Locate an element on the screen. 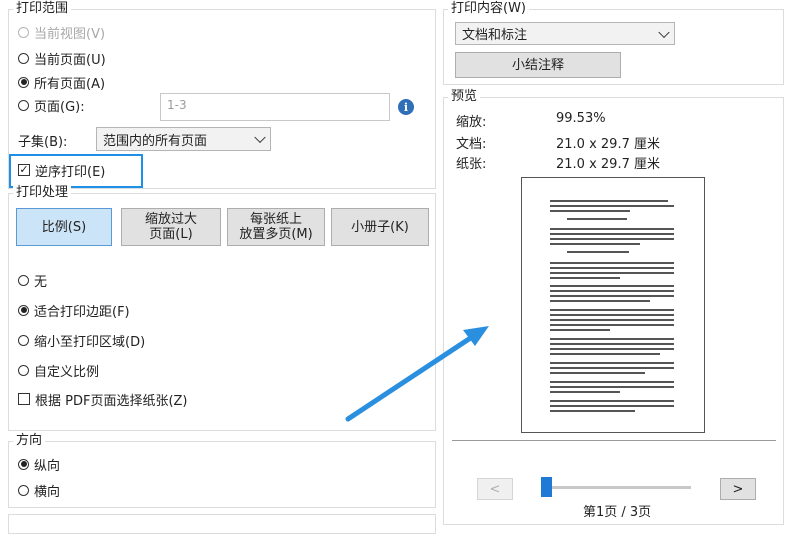 The width and height of the screenshot is (793, 534). annotation-arrow-shaft is located at coordinates (410, 378).